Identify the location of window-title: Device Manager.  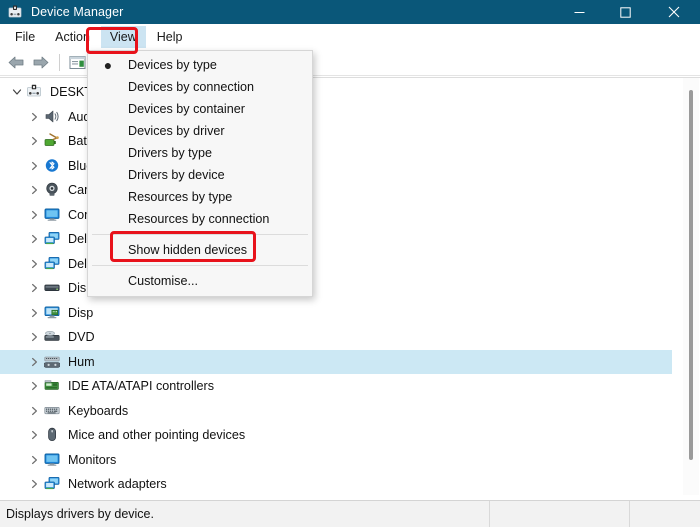
(77, 12).